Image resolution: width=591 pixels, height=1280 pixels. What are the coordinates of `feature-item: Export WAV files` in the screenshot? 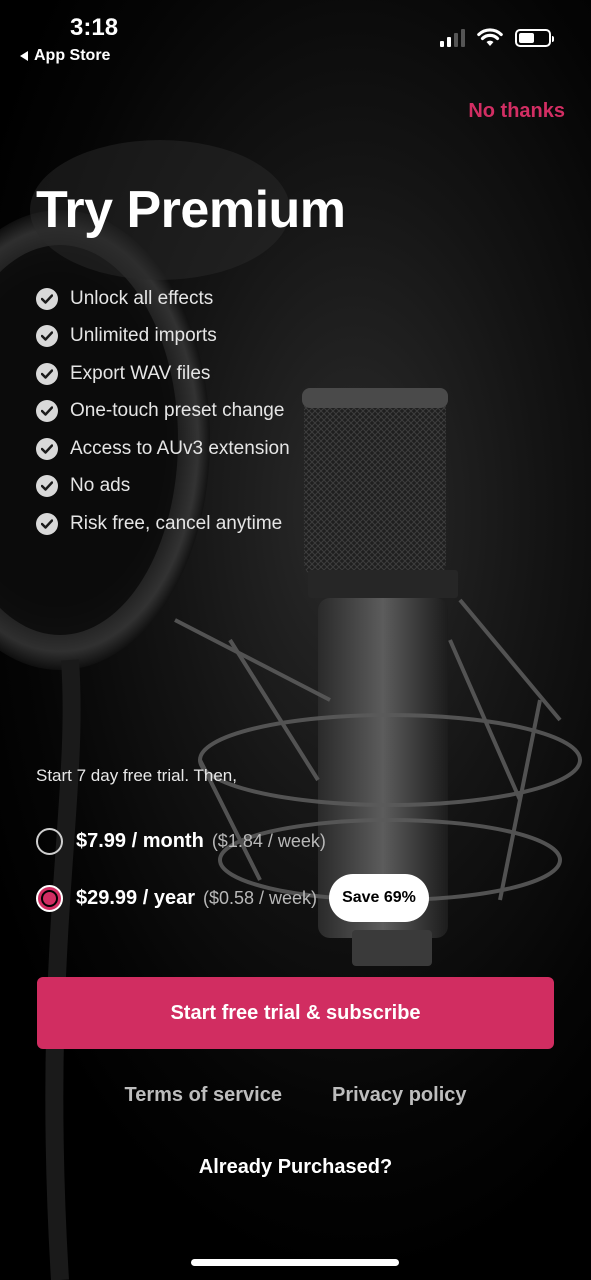 It's located at (163, 374).